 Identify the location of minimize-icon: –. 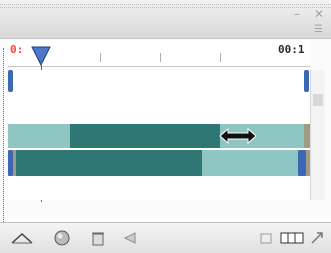
(297, 14).